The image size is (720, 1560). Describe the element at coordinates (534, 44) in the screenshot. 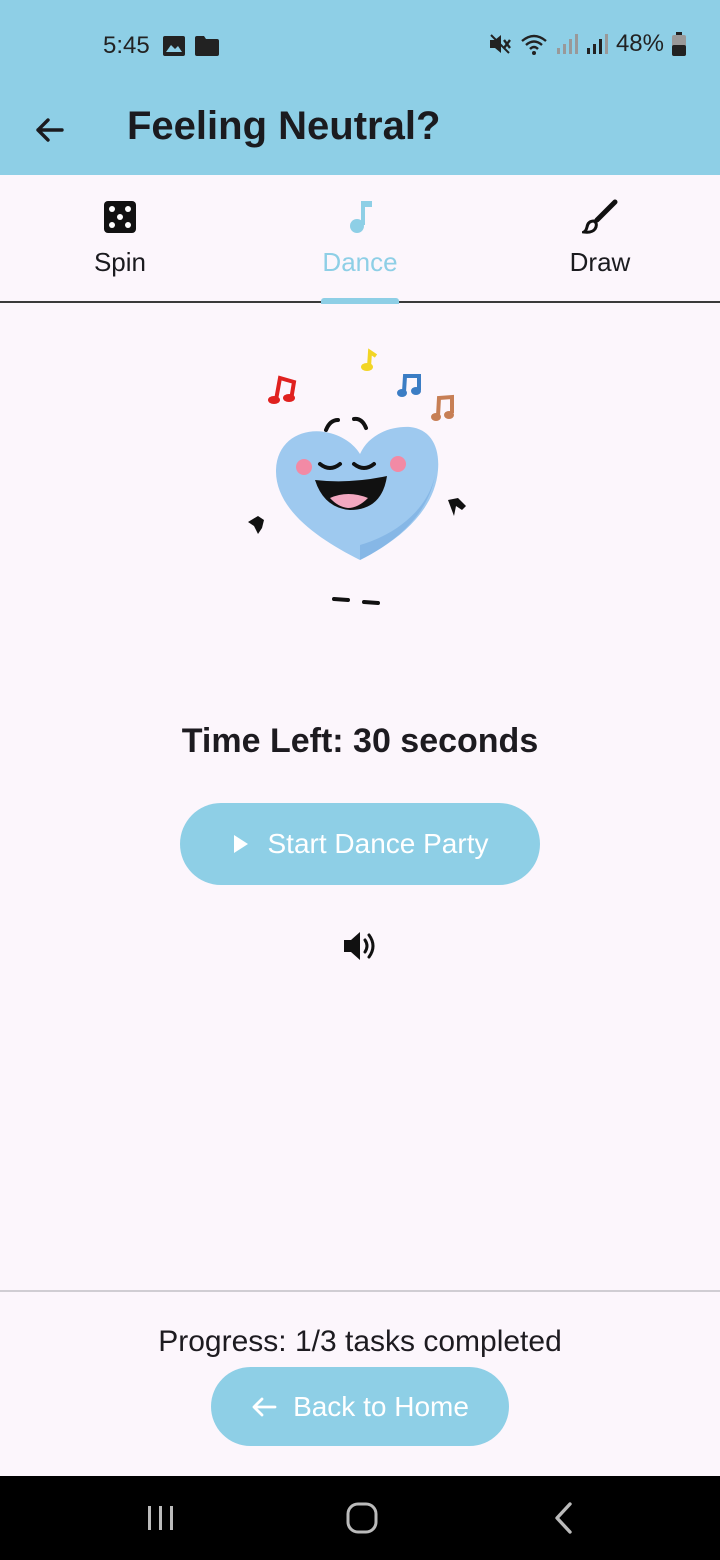

I see `wifi-icon` at that location.